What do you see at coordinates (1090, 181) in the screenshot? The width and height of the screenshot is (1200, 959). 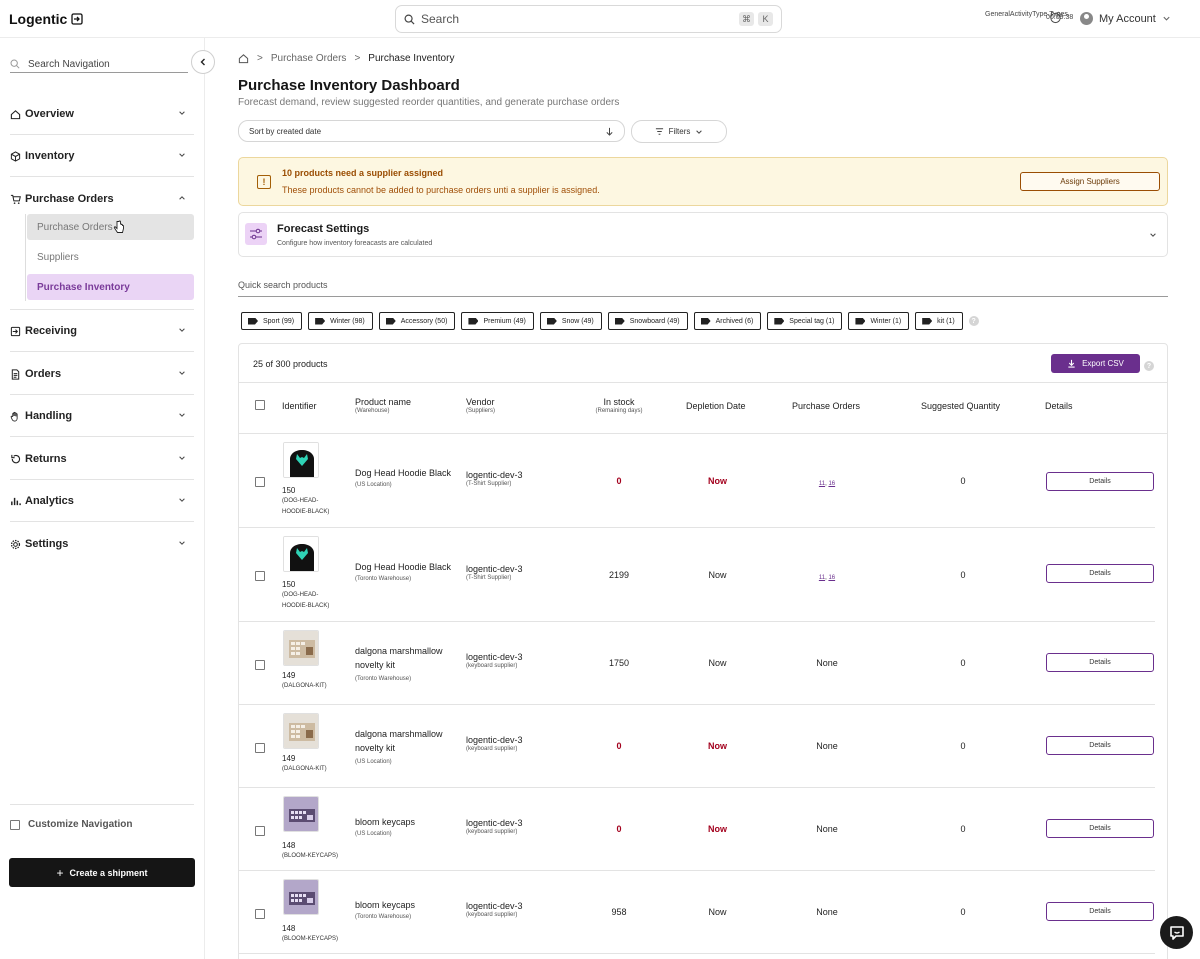 I see `assign-suppliers-button: Assign Suppliers` at bounding box center [1090, 181].